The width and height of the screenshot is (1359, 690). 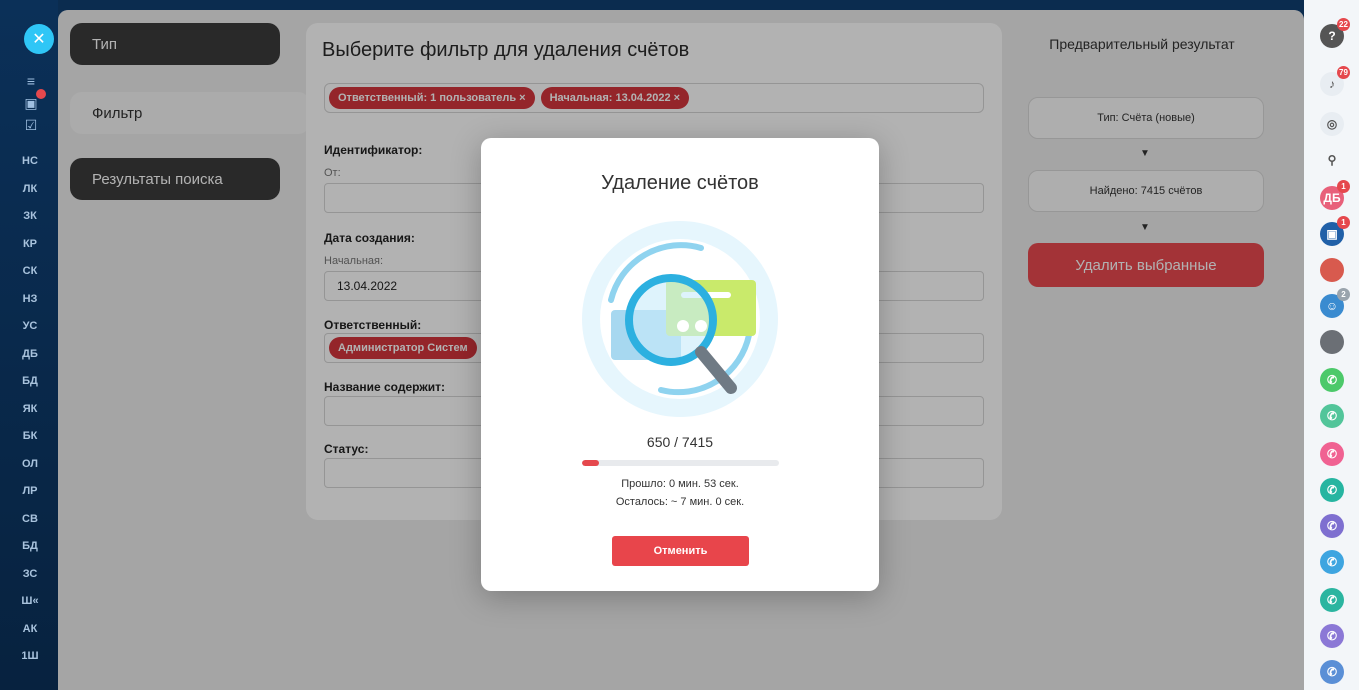 What do you see at coordinates (30, 189) in the screenshot?
I see `nav-item: ЛК` at bounding box center [30, 189].